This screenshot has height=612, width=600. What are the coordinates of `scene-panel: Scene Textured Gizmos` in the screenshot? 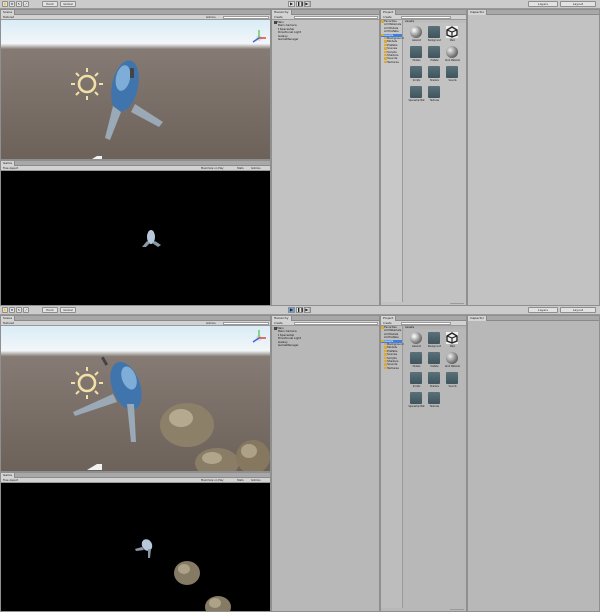 It's located at (135, 84).